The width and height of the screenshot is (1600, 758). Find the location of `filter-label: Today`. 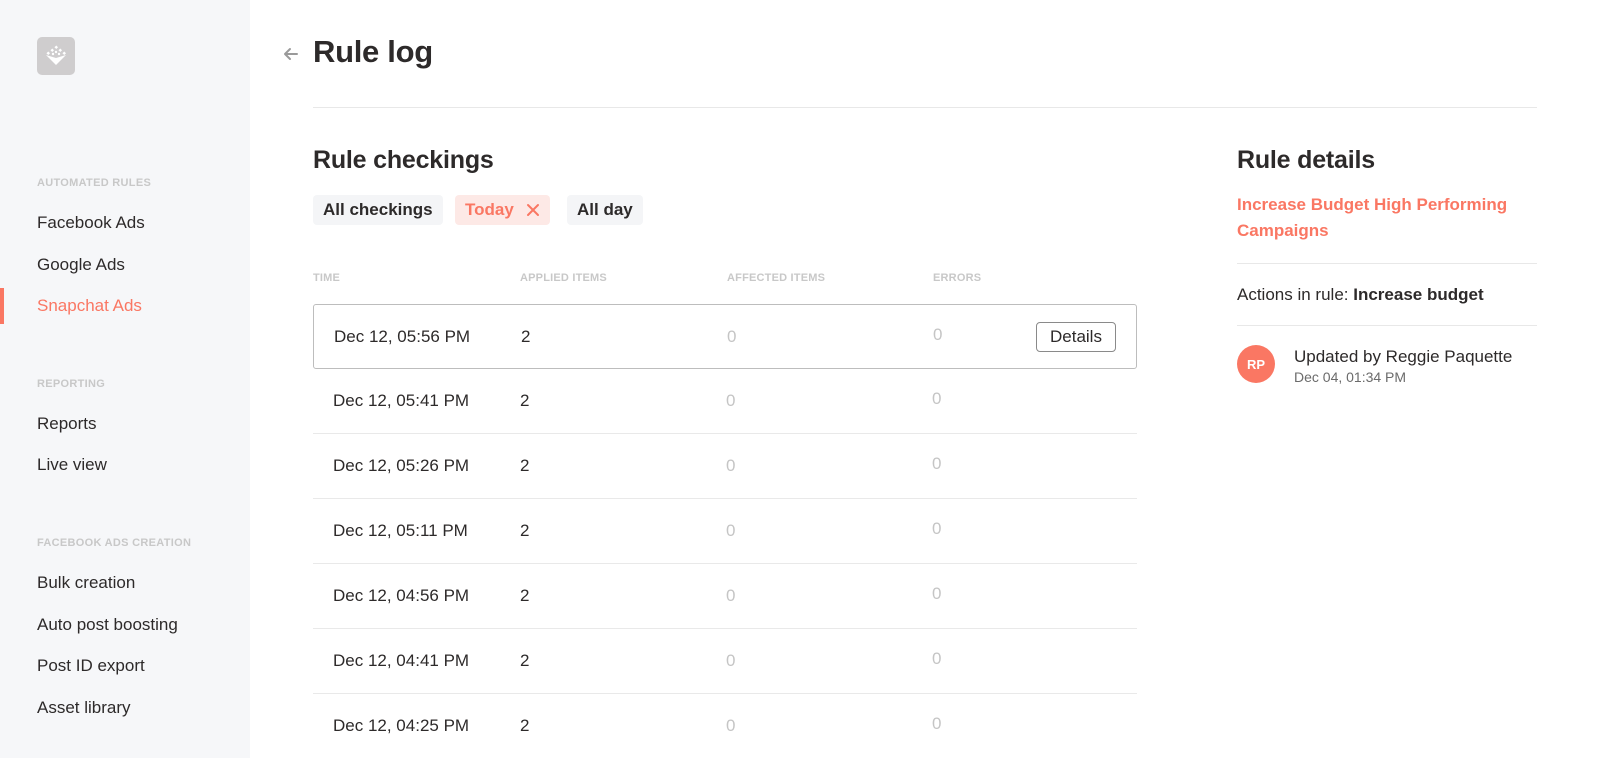

filter-label: Today is located at coordinates (489, 209).